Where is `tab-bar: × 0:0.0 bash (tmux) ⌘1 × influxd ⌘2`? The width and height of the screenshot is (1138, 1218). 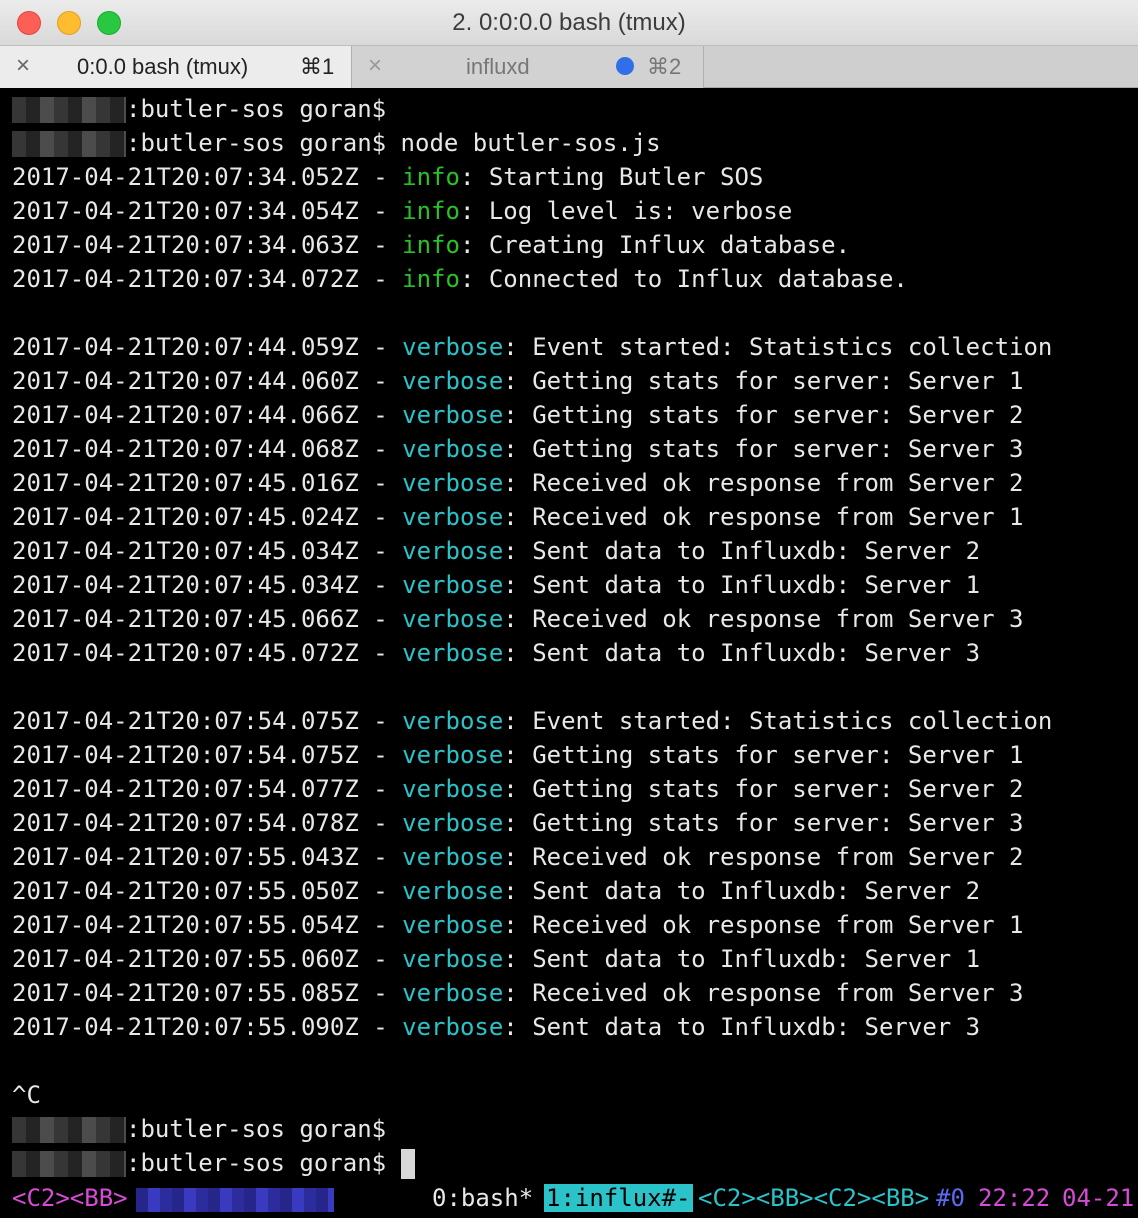
tab-bar: × 0:0.0 bash (tmux) ⌘1 × influxd ⌘2 is located at coordinates (569, 67).